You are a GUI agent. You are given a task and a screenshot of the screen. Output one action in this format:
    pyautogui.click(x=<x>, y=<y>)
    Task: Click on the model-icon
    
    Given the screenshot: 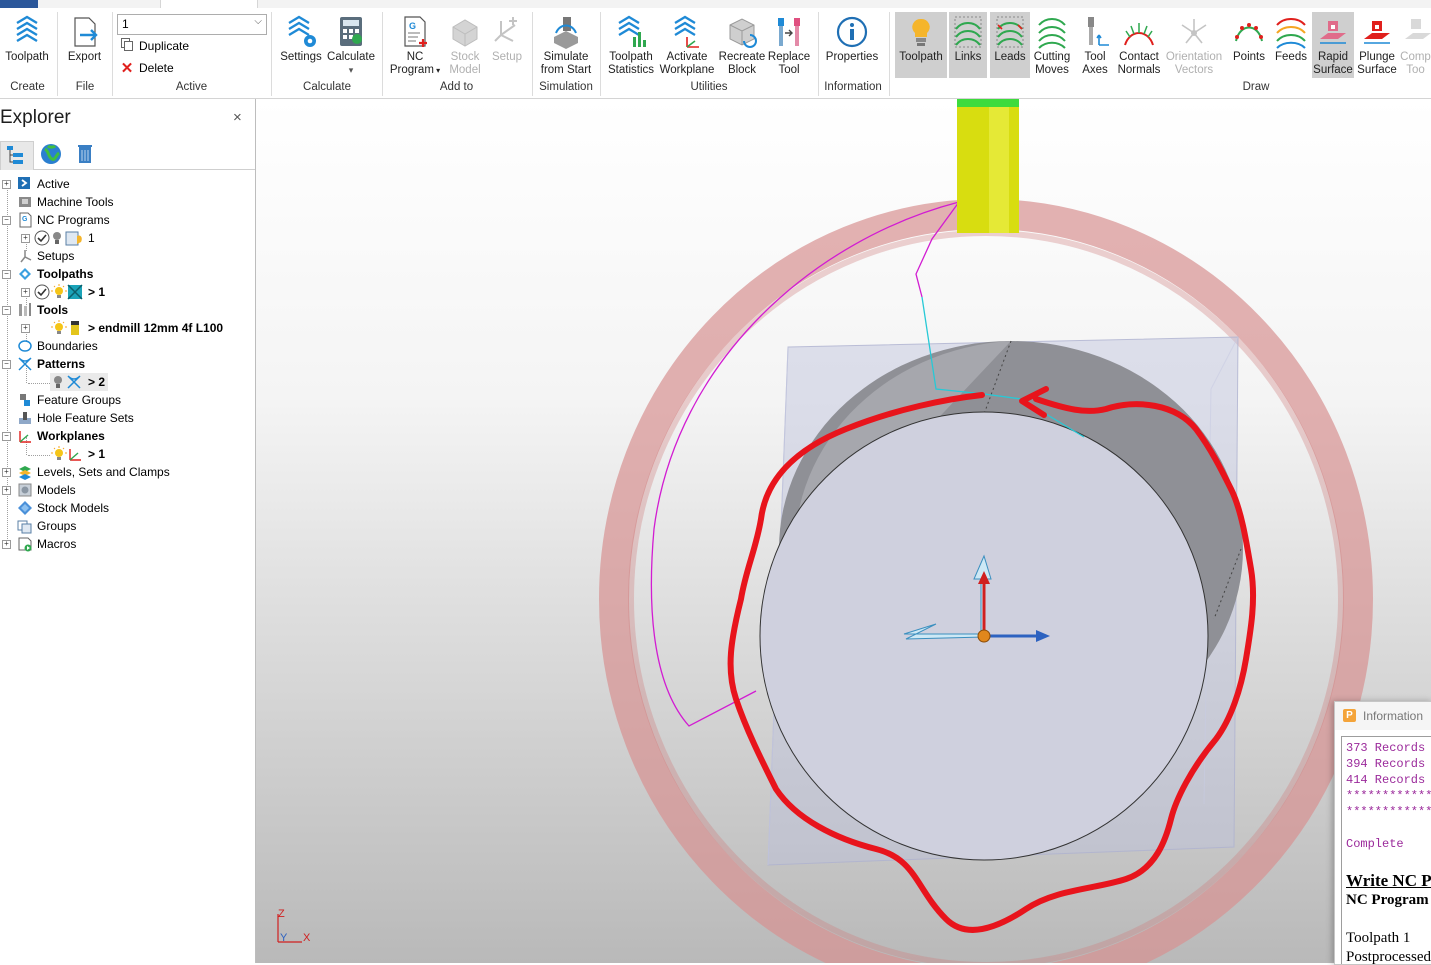 What is the action you would take?
    pyautogui.click(x=25, y=490)
    